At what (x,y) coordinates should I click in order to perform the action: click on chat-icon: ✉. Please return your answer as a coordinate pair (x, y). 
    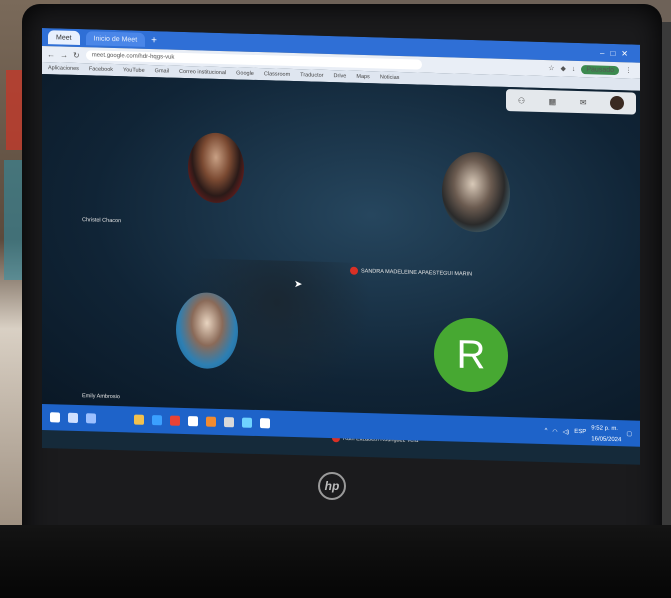
    Looking at the image, I should click on (583, 102).